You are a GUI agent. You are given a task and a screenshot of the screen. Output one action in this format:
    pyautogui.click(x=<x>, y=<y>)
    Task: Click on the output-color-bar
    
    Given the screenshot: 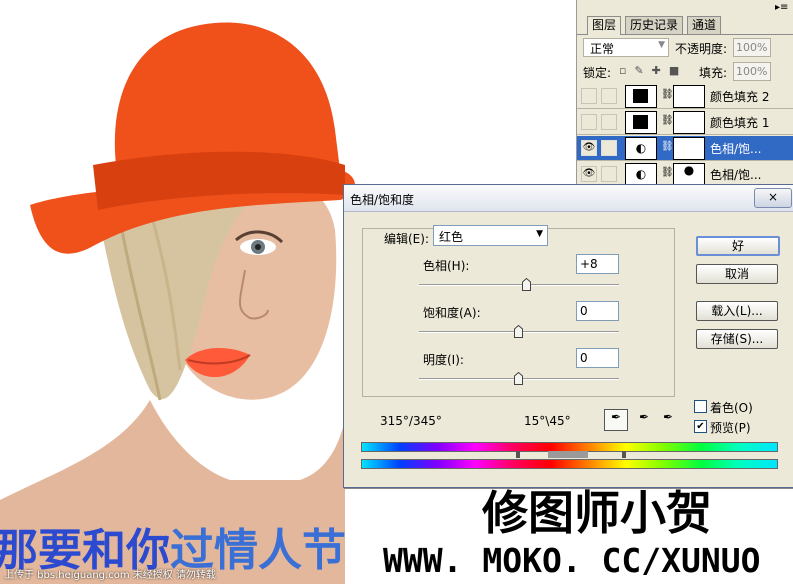 What is the action you would take?
    pyautogui.click(x=569, y=464)
    